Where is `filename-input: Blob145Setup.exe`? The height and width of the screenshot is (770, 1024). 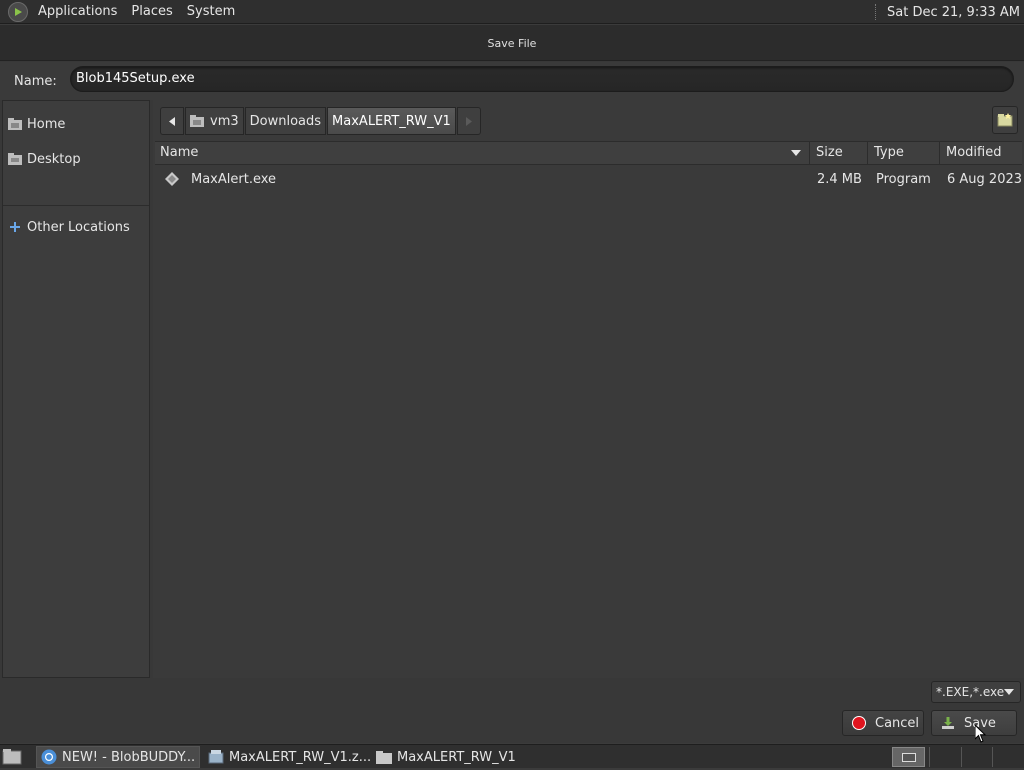 filename-input: Blob145Setup.exe is located at coordinates (542, 79).